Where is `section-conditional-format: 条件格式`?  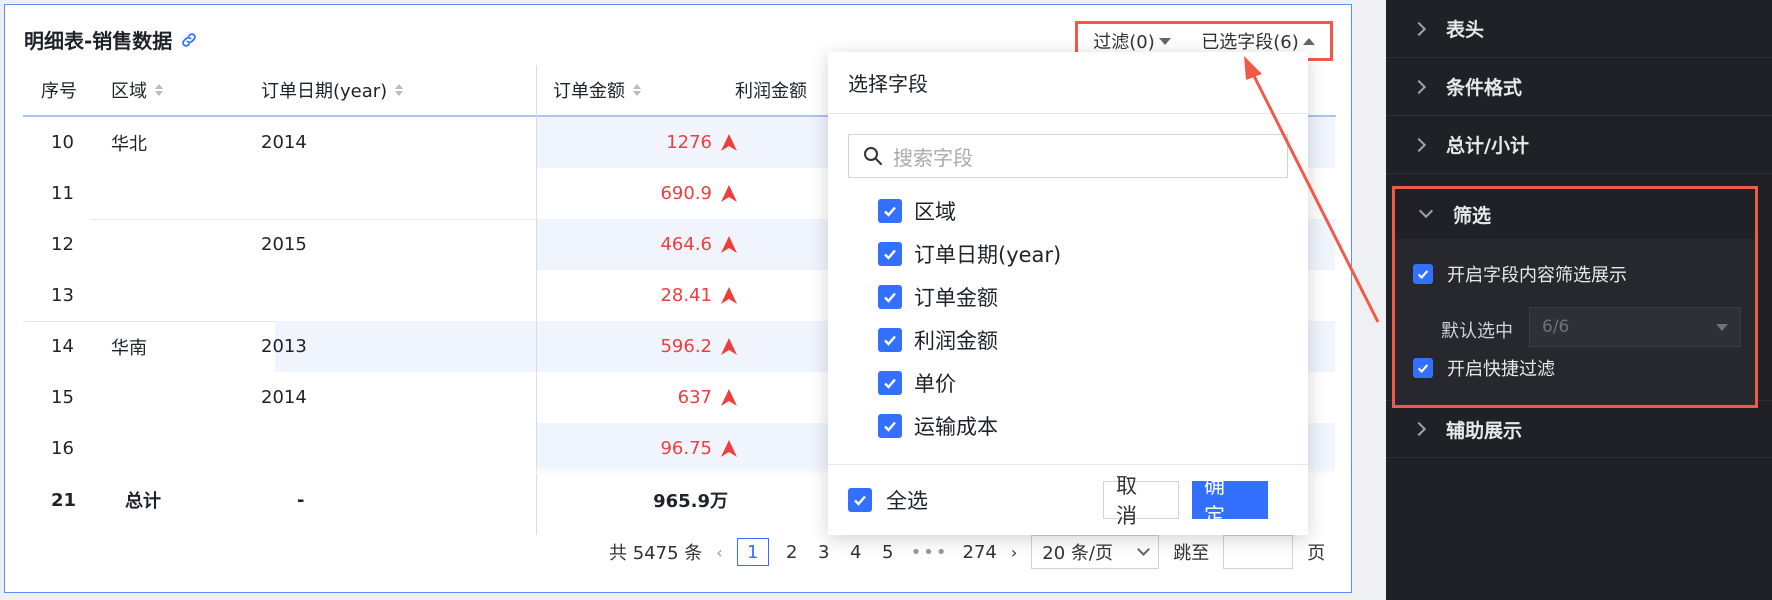 section-conditional-format: 条件格式 is located at coordinates (1579, 87).